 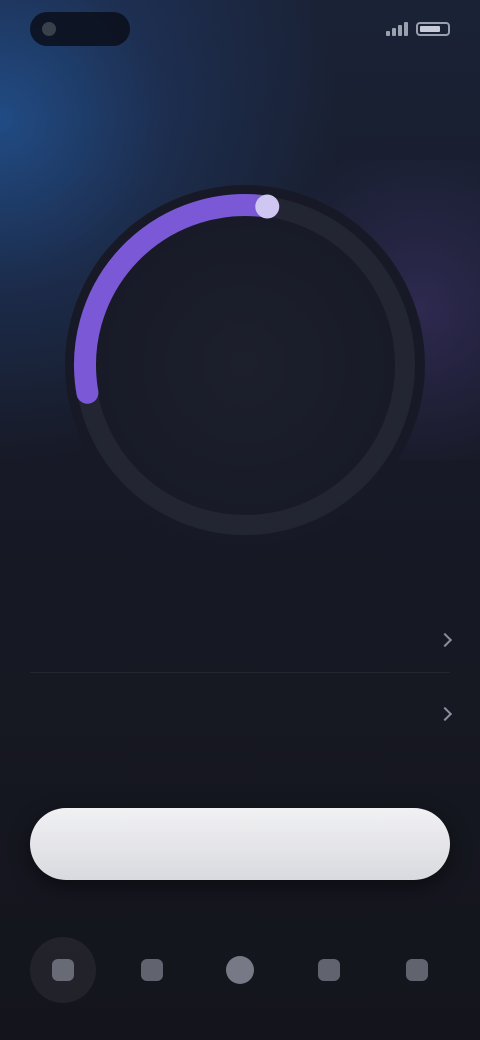 I want to click on signal-icon, so click(x=397, y=29).